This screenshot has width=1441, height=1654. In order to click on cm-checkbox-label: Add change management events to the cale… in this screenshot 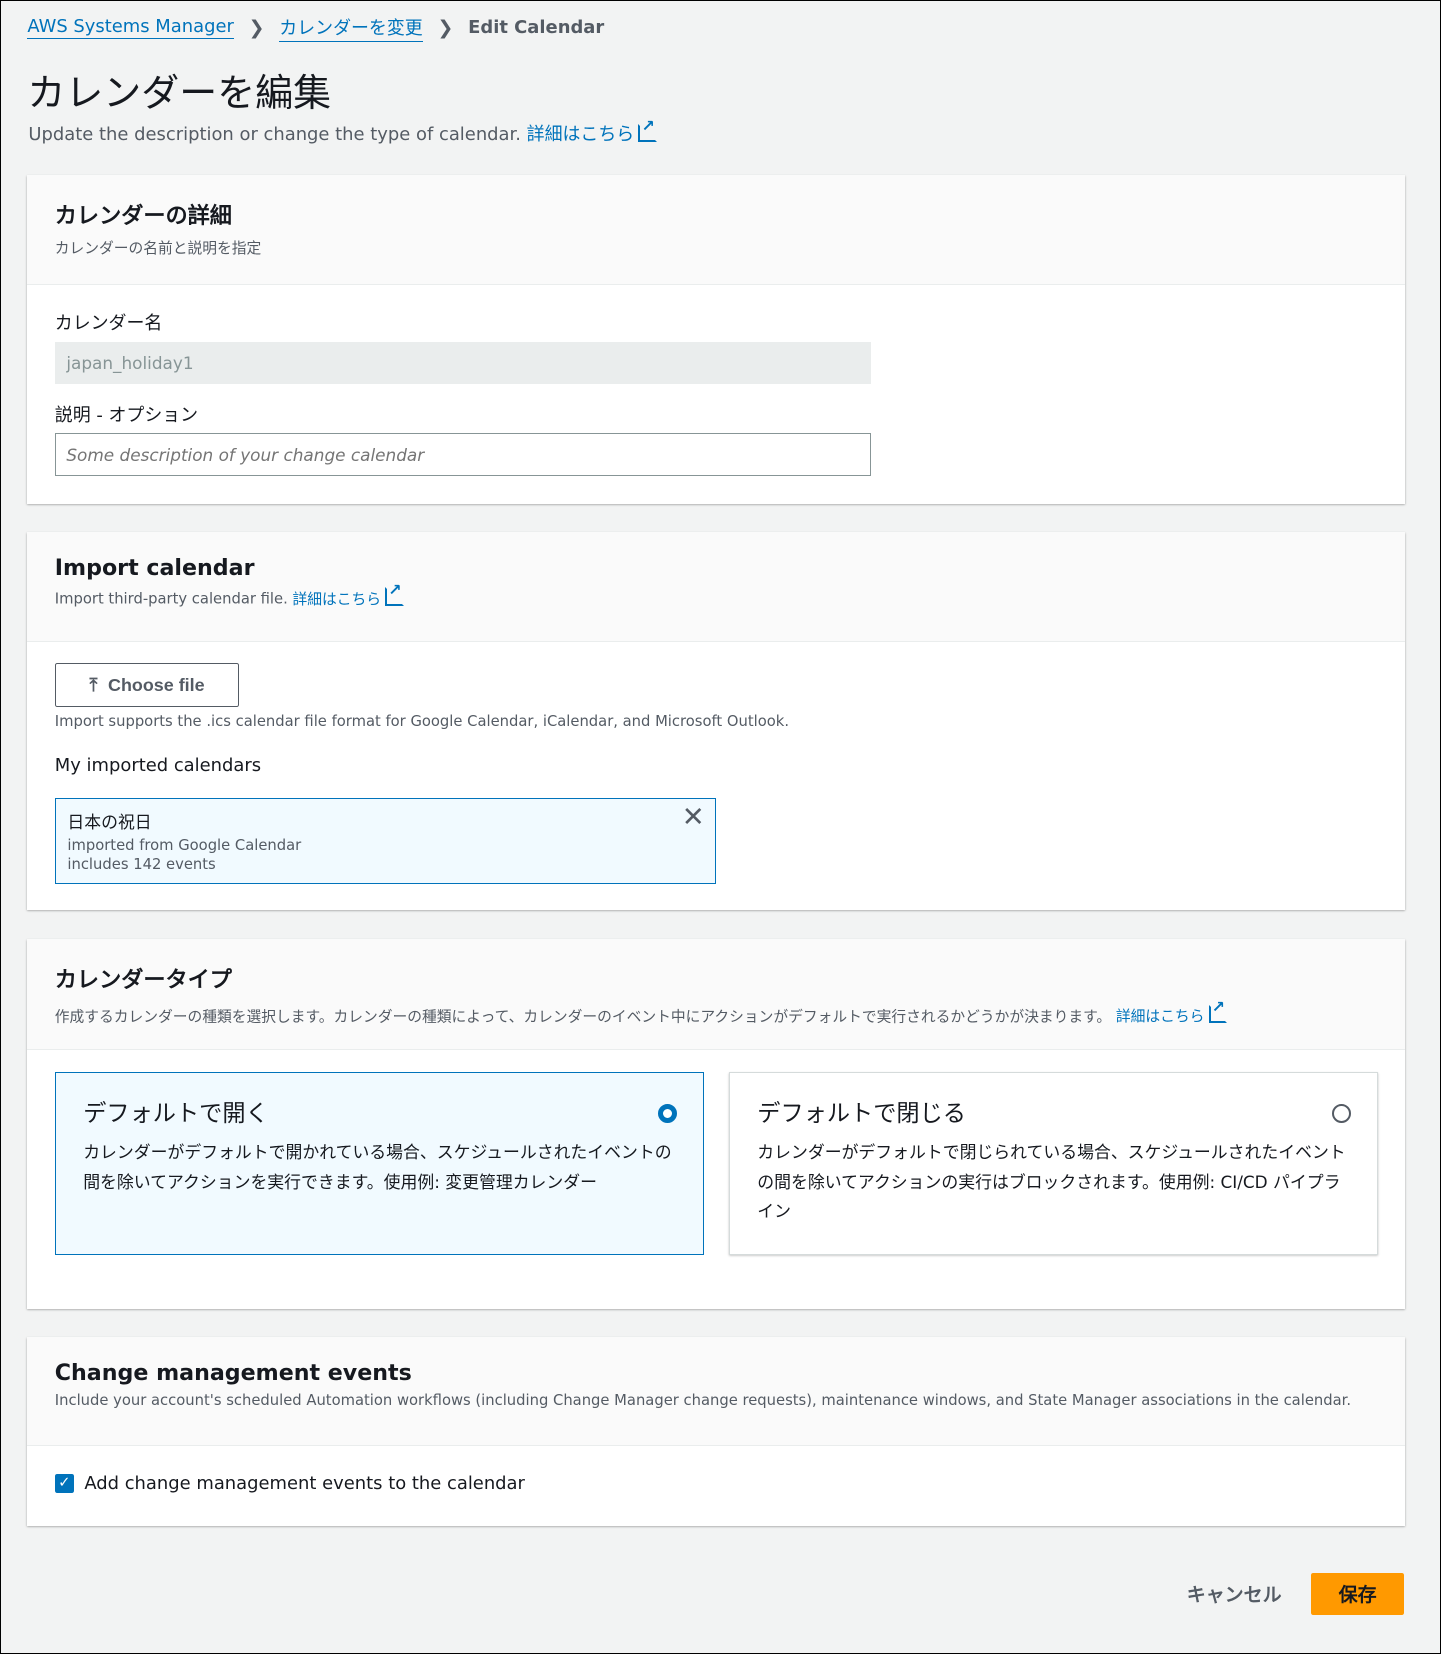, I will do `click(304, 1483)`.